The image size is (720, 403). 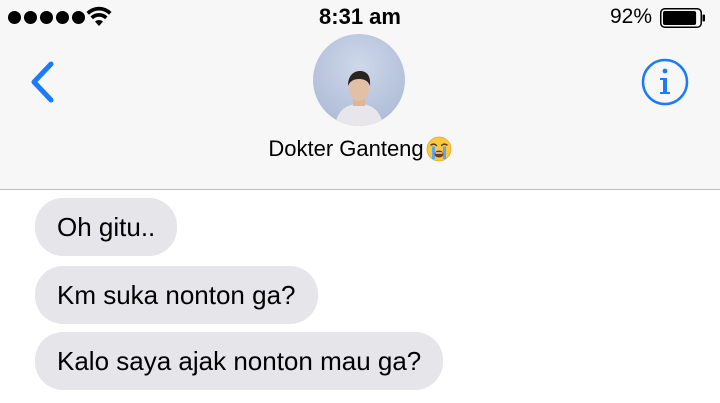 I want to click on battery-icon, so click(x=682, y=18).